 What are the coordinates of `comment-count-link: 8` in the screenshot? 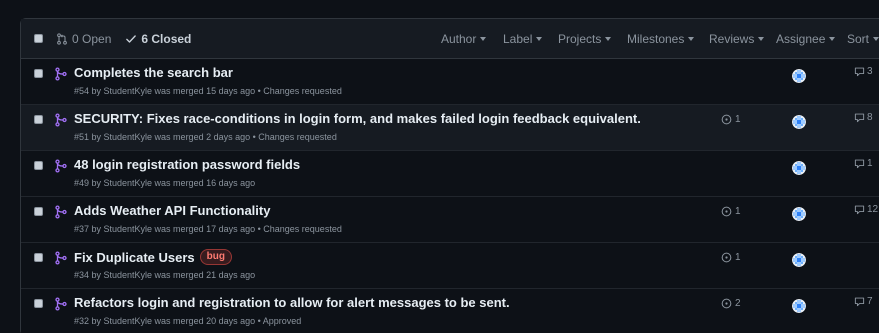 It's located at (863, 117).